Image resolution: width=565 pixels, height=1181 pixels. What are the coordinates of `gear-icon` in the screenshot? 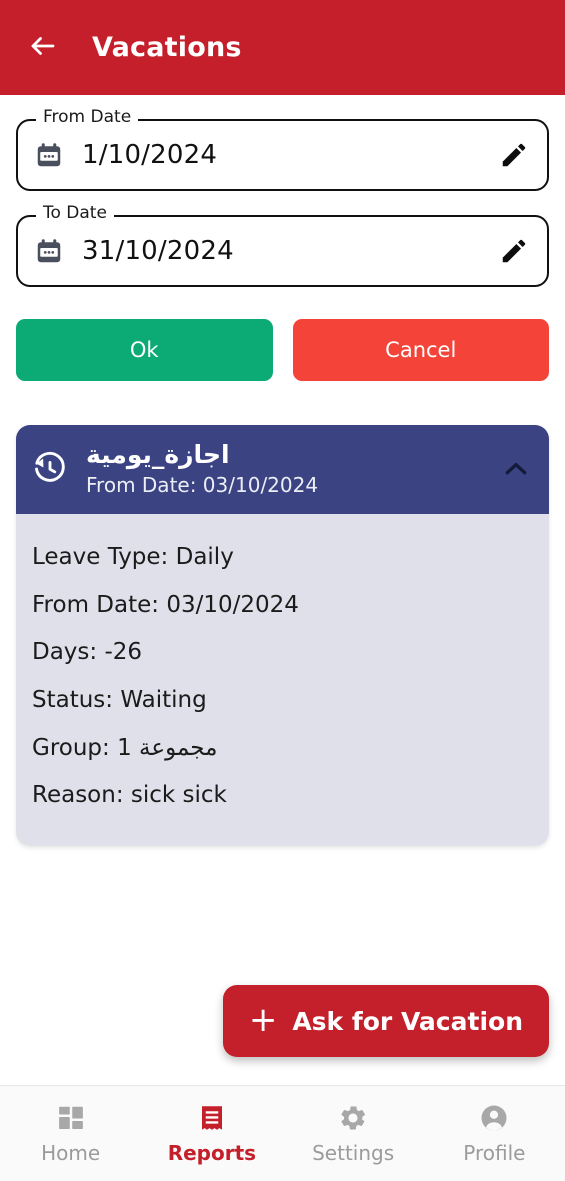 It's located at (353, 1118).